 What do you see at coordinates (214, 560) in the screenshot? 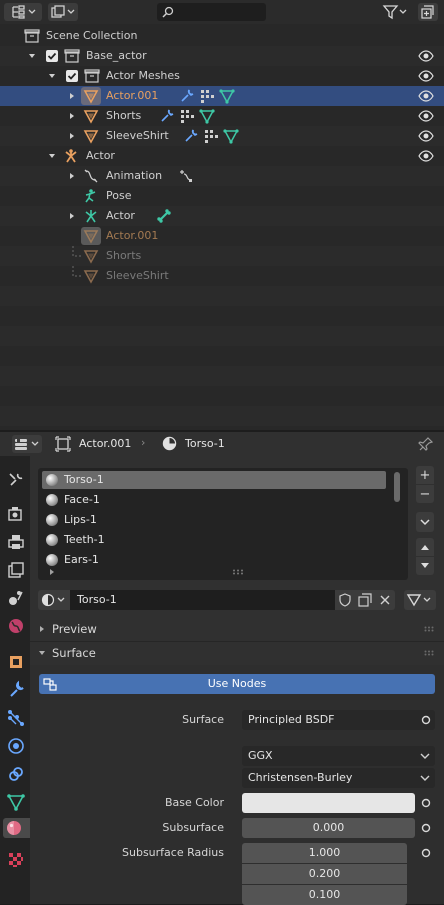
I see `list-item: Ears-1` at bounding box center [214, 560].